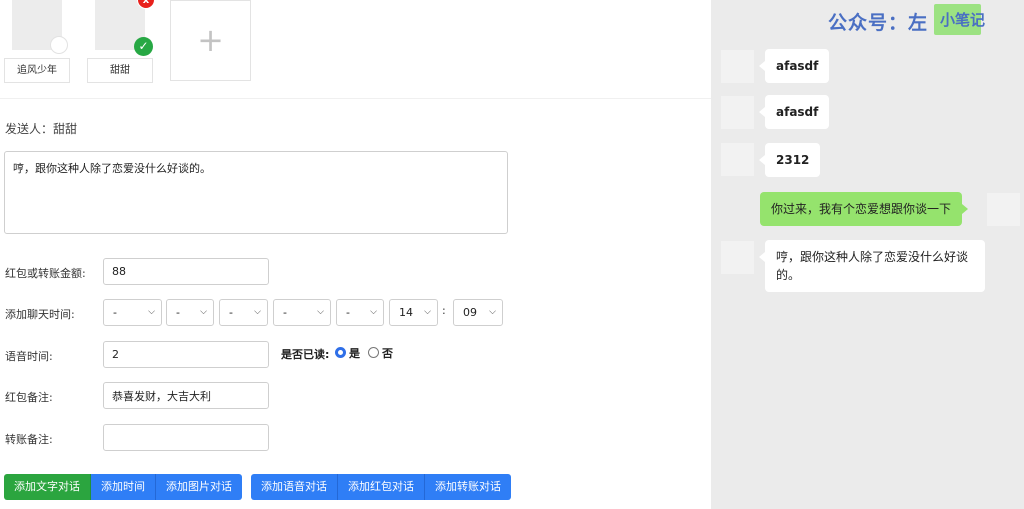 The image size is (1024, 509). I want to click on month-select-value: -, so click(178, 312).